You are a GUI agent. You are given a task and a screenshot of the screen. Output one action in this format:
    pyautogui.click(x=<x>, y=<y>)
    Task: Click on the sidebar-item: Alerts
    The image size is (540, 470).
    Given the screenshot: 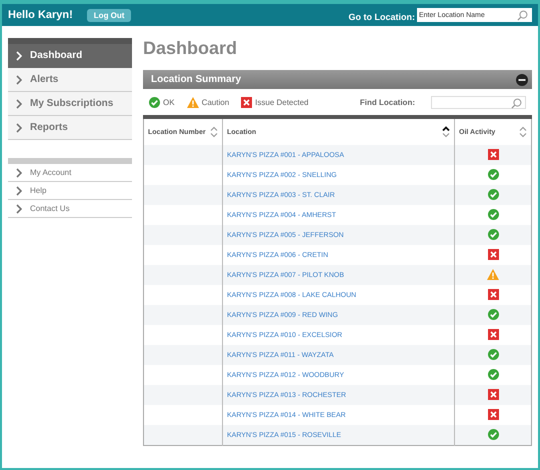 What is the action you would take?
    pyautogui.click(x=70, y=80)
    